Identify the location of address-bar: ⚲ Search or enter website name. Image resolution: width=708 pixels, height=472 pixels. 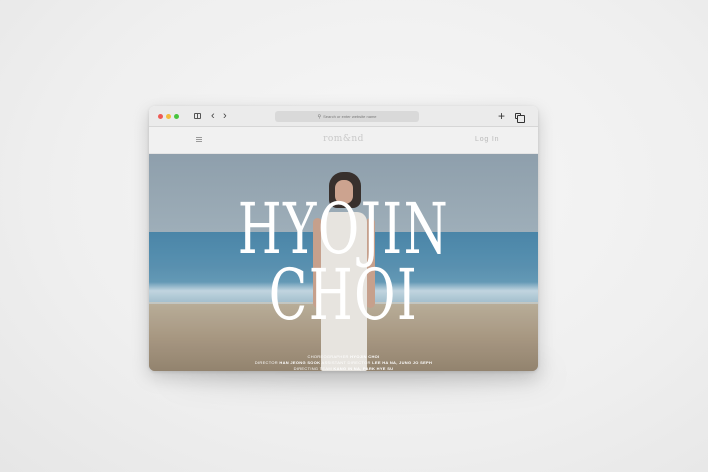
(347, 116).